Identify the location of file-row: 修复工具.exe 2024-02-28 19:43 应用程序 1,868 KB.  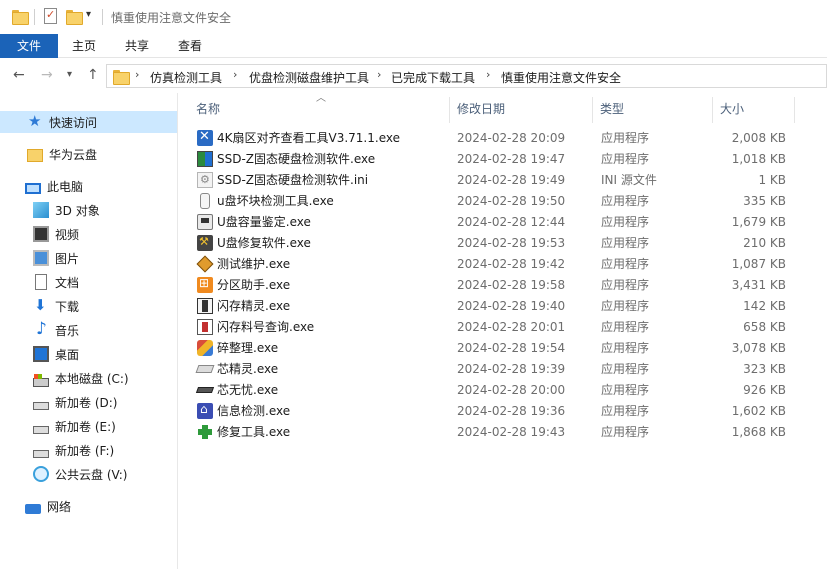
(497, 432).